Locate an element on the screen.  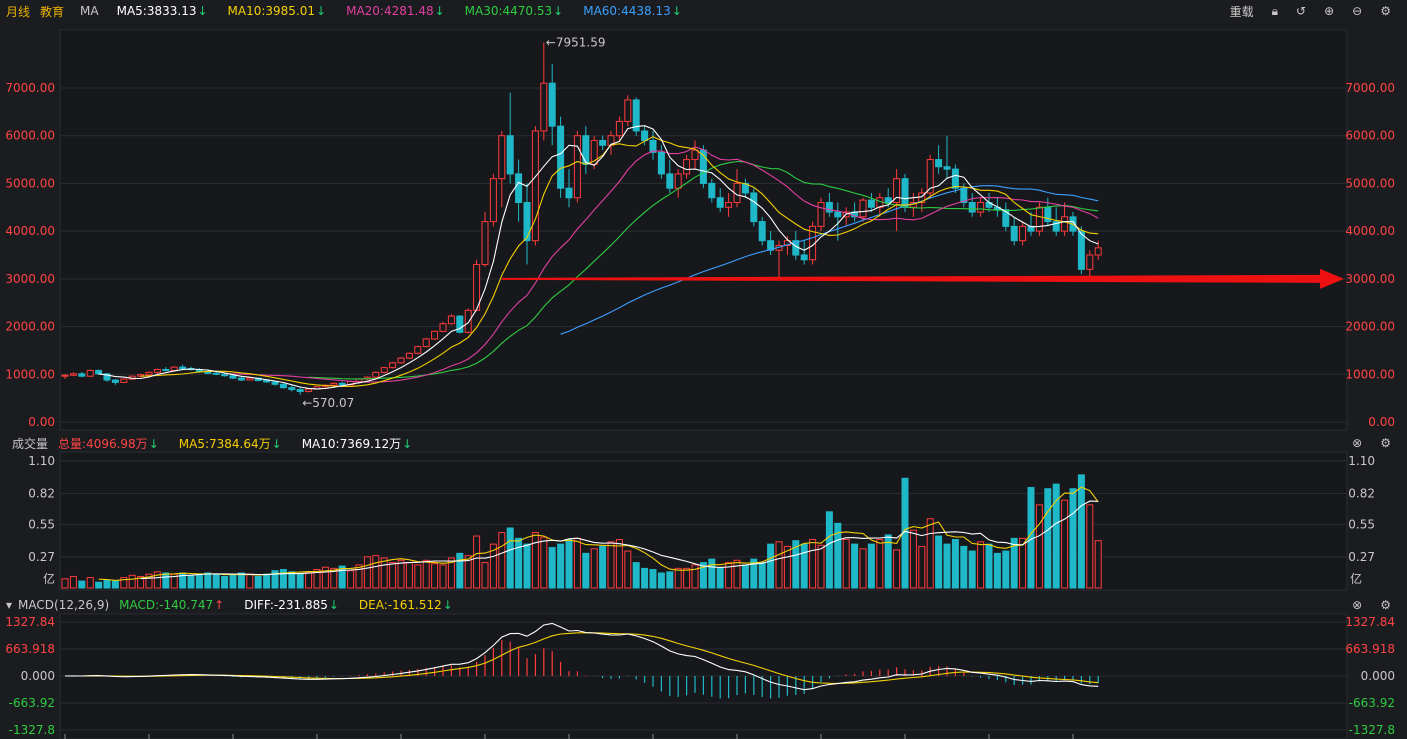
y-tick-right: 4000.00 is located at coordinates (1370, 231).